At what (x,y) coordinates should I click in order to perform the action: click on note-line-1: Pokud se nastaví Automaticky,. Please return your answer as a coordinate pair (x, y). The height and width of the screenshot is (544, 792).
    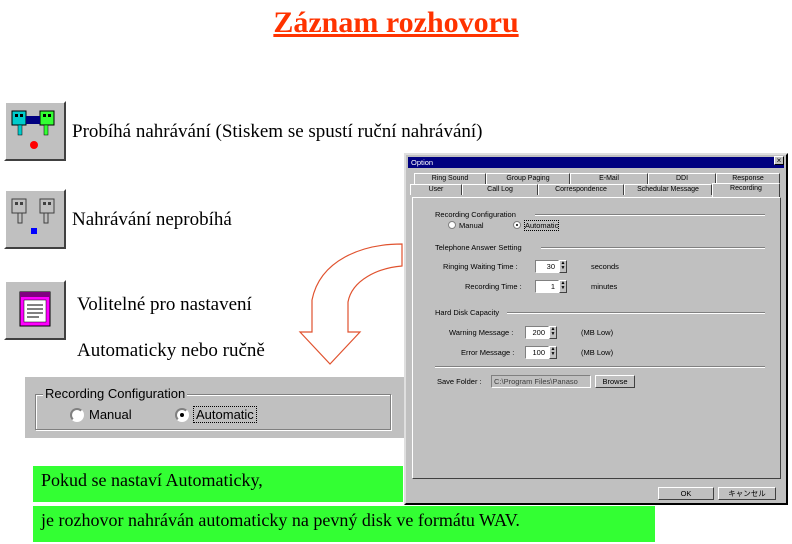
    Looking at the image, I should click on (218, 484).